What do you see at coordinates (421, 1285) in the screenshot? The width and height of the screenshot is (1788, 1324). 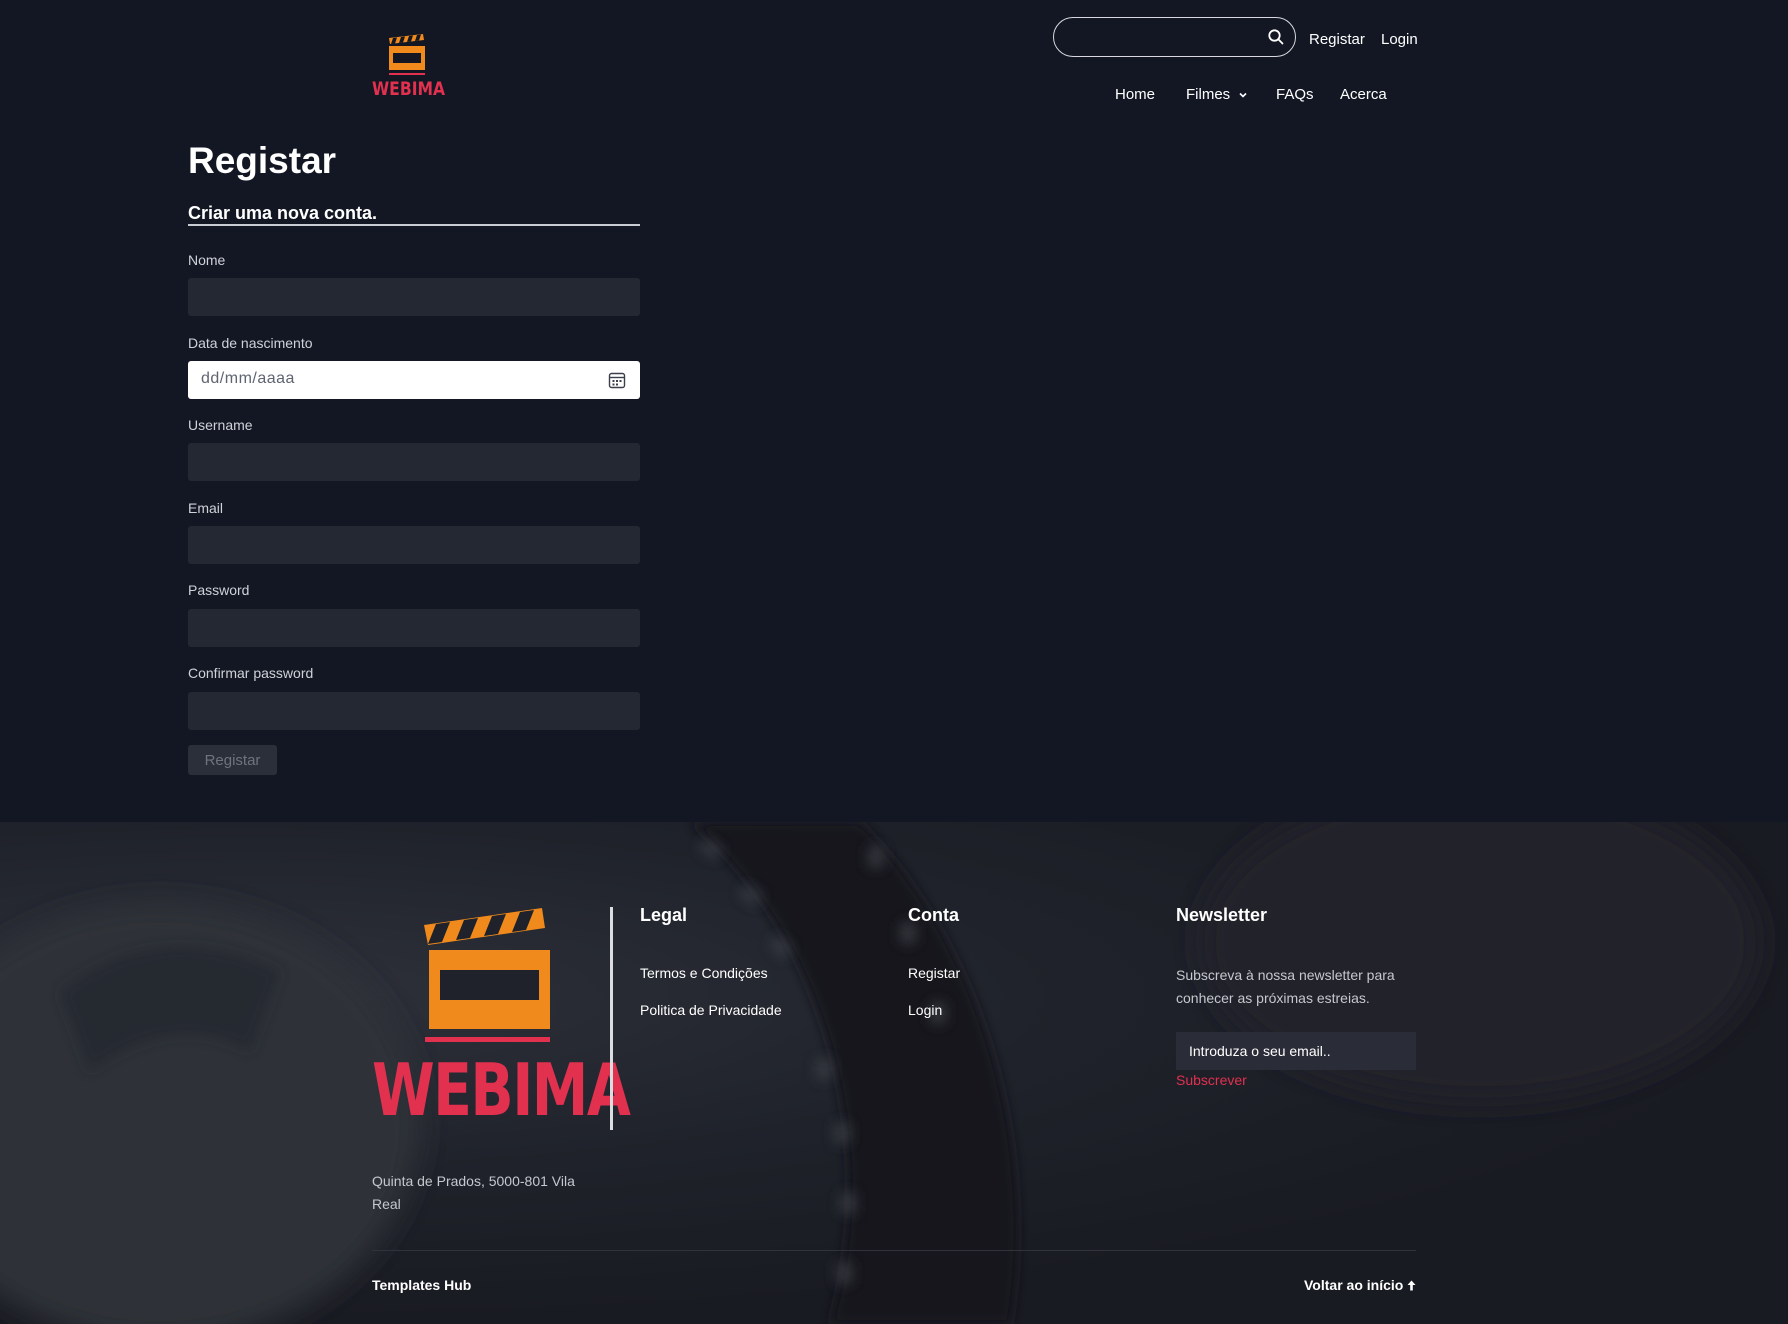 I see `templates-hub-link: Templates Hub` at bounding box center [421, 1285].